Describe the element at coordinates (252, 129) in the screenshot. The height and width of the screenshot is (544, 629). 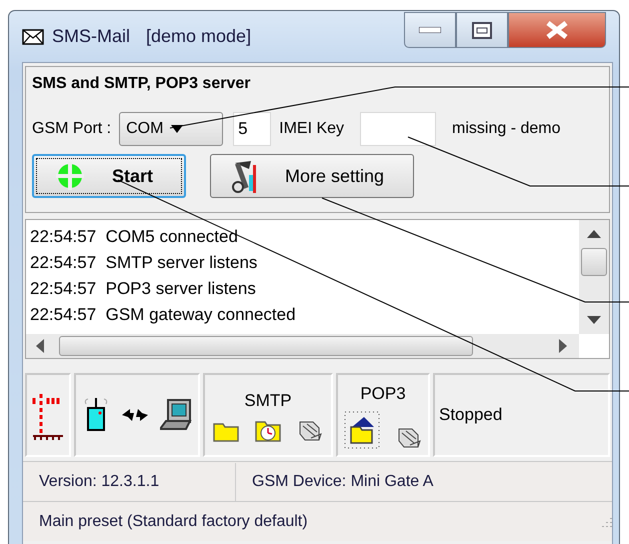
I see `port-number-field: 5` at that location.